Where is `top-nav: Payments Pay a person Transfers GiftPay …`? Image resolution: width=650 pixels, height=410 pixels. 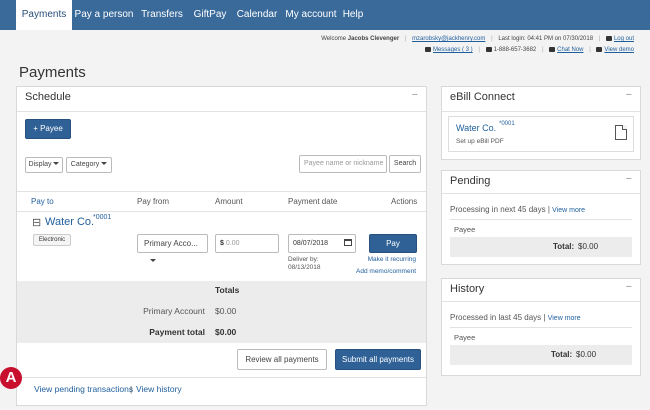 top-nav: Payments Pay a person Transfers GiftPay … is located at coordinates (325, 15).